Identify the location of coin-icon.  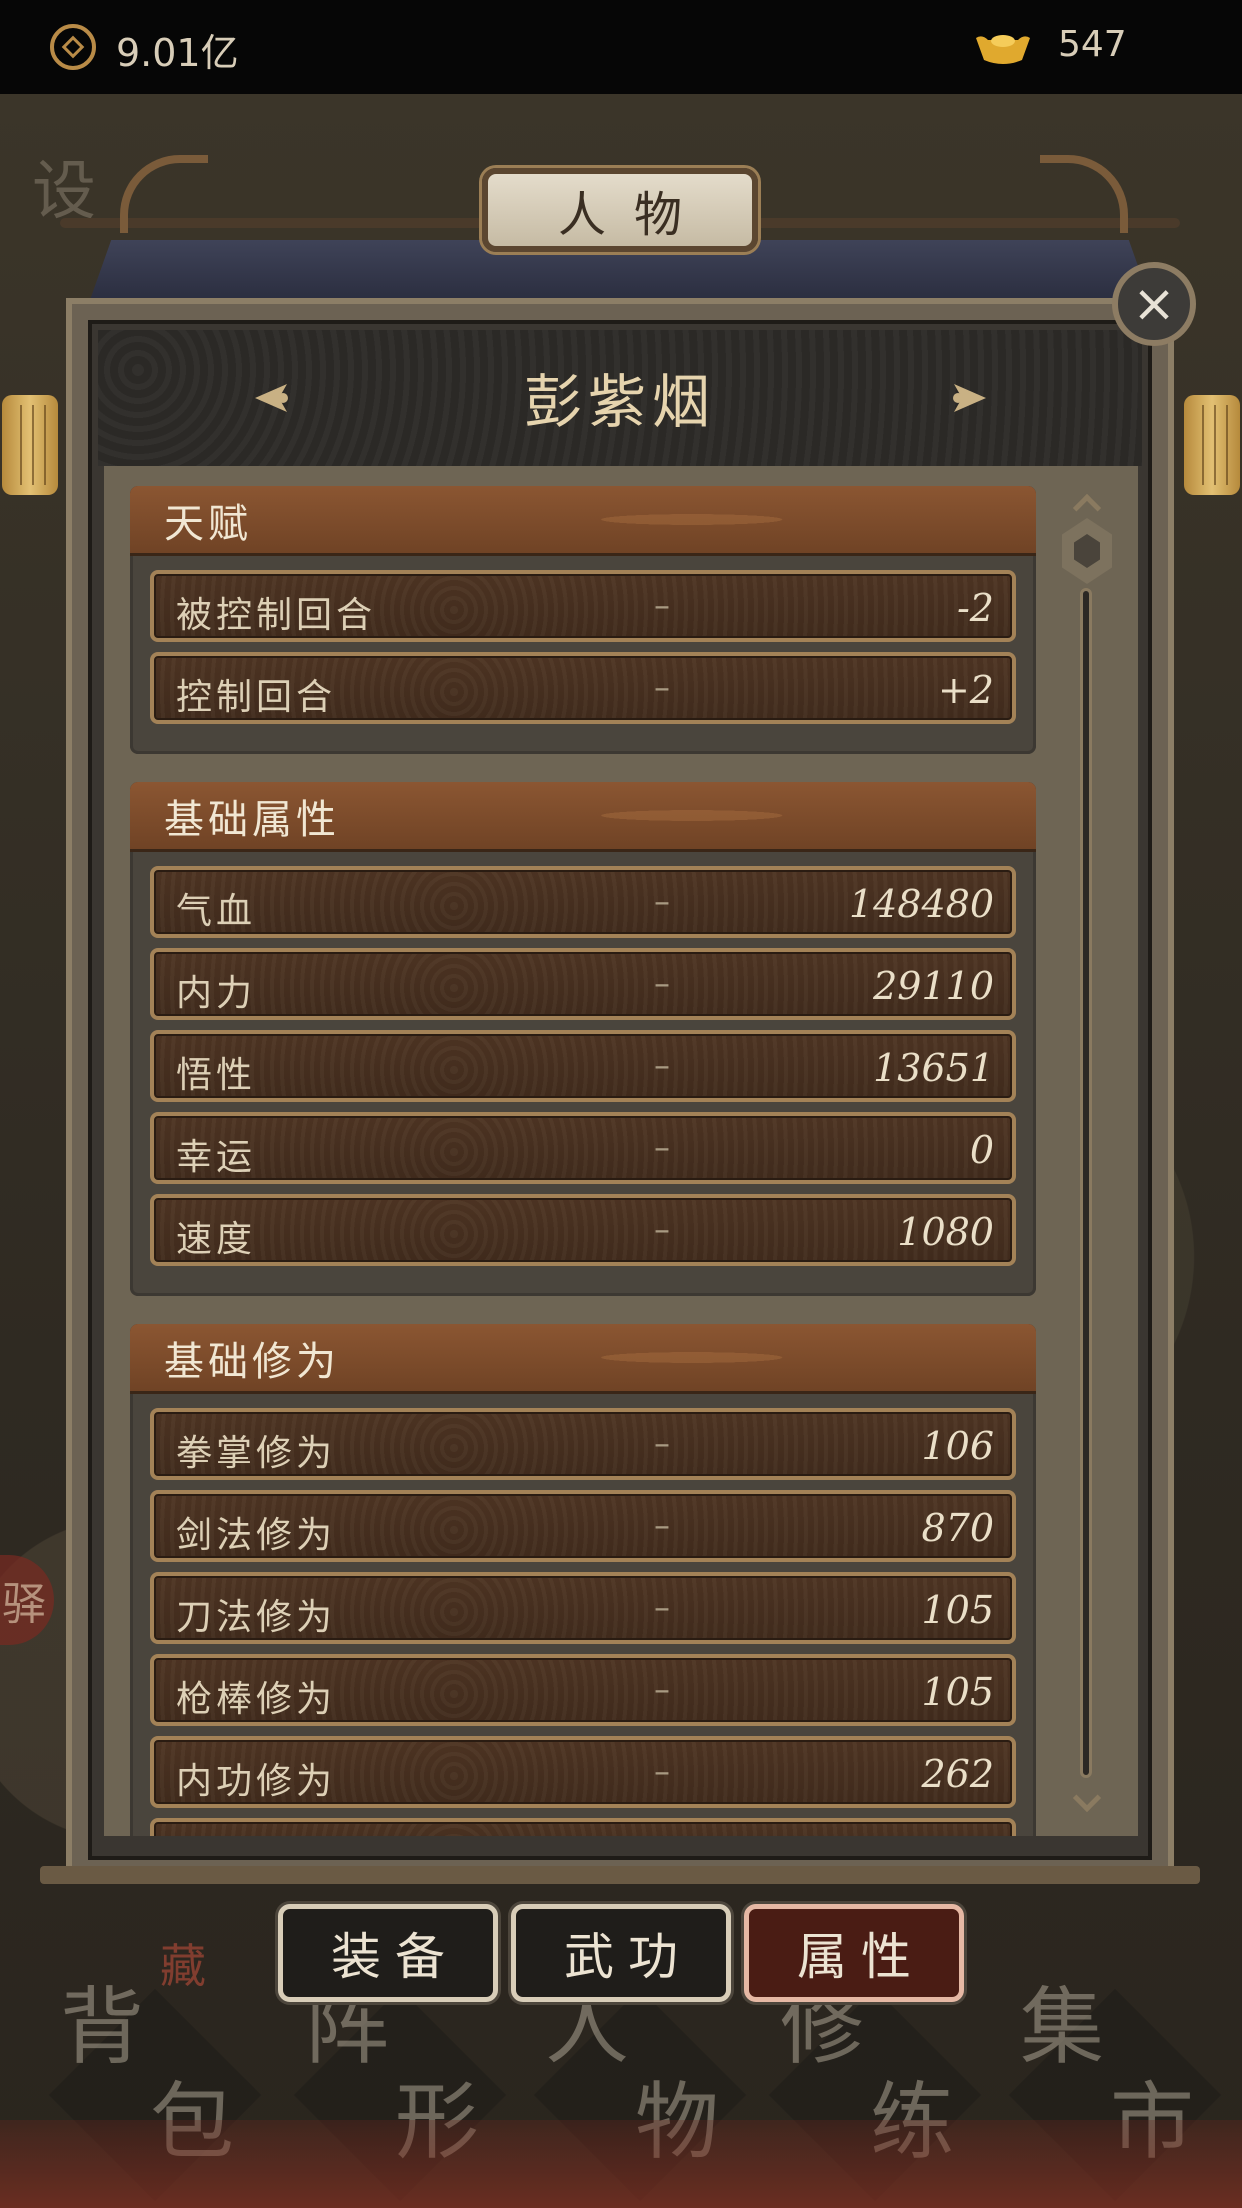
(73, 47).